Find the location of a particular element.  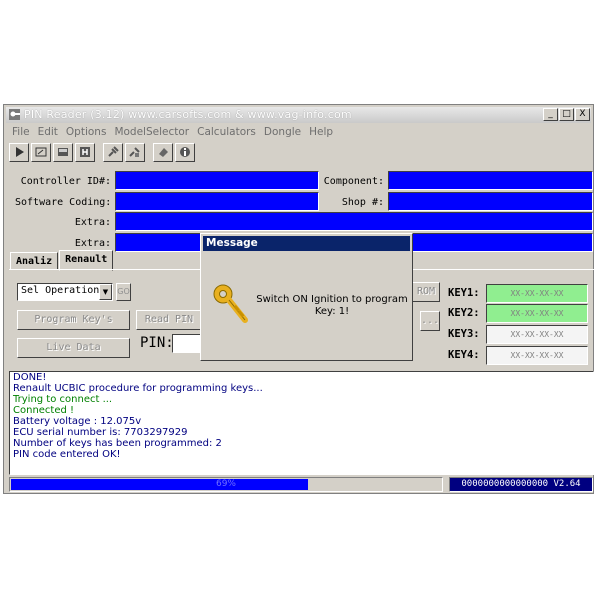

toolbar is located at coordinates (103, 152).